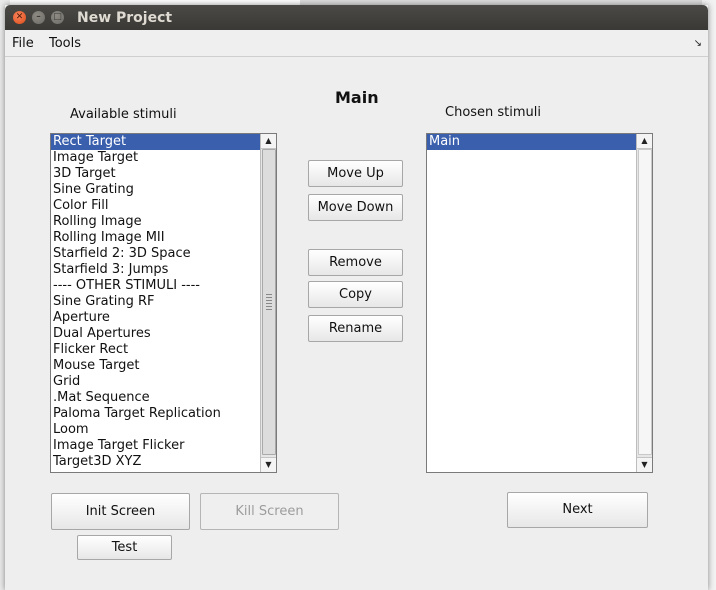 The width and height of the screenshot is (716, 590). What do you see at coordinates (38, 17) in the screenshot?
I see `minimize-window-icon: –` at bounding box center [38, 17].